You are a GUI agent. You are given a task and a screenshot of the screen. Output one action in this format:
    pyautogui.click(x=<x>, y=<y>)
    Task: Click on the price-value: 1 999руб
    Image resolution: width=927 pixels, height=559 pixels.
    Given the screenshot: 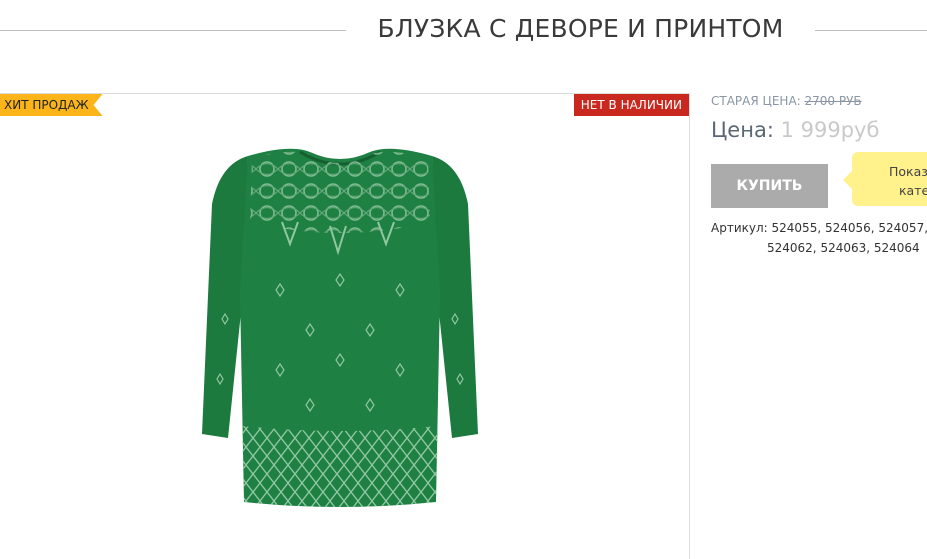 What is the action you would take?
    pyautogui.click(x=830, y=130)
    